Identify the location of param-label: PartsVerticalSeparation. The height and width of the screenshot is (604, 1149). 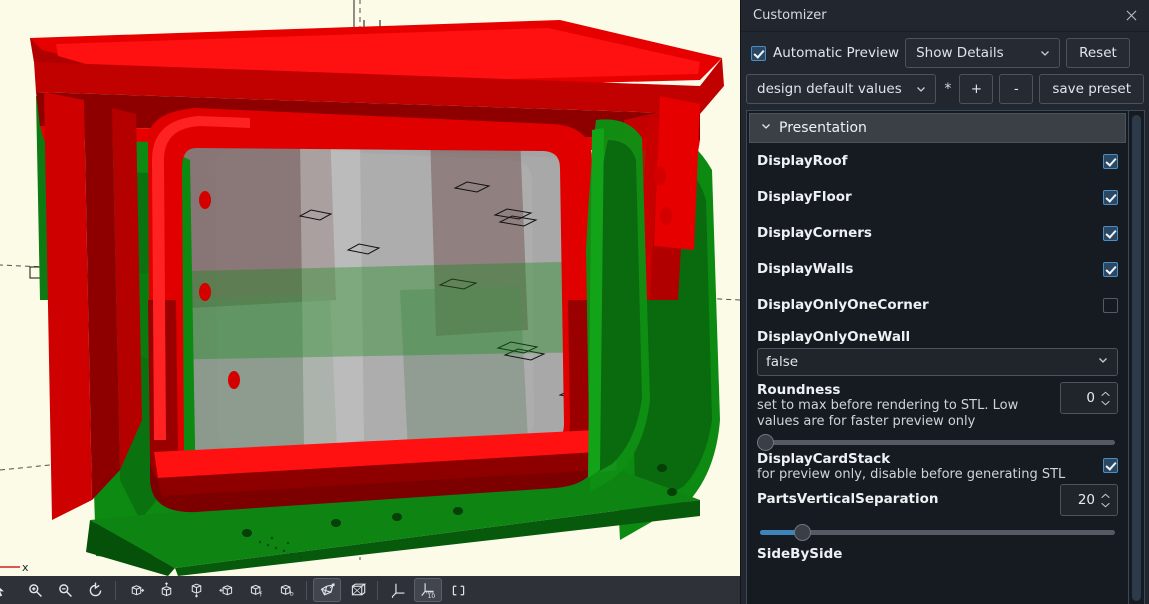
(848, 499).